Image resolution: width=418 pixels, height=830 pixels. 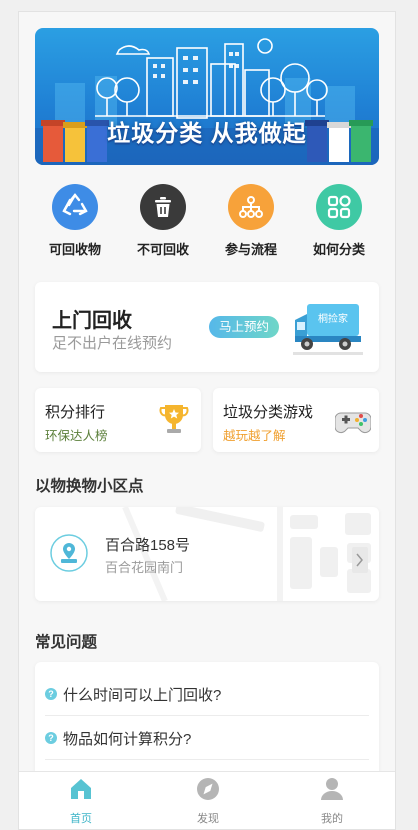 What do you see at coordinates (89, 486) in the screenshot?
I see `exchange-section-title: 以物换物小区点` at bounding box center [89, 486].